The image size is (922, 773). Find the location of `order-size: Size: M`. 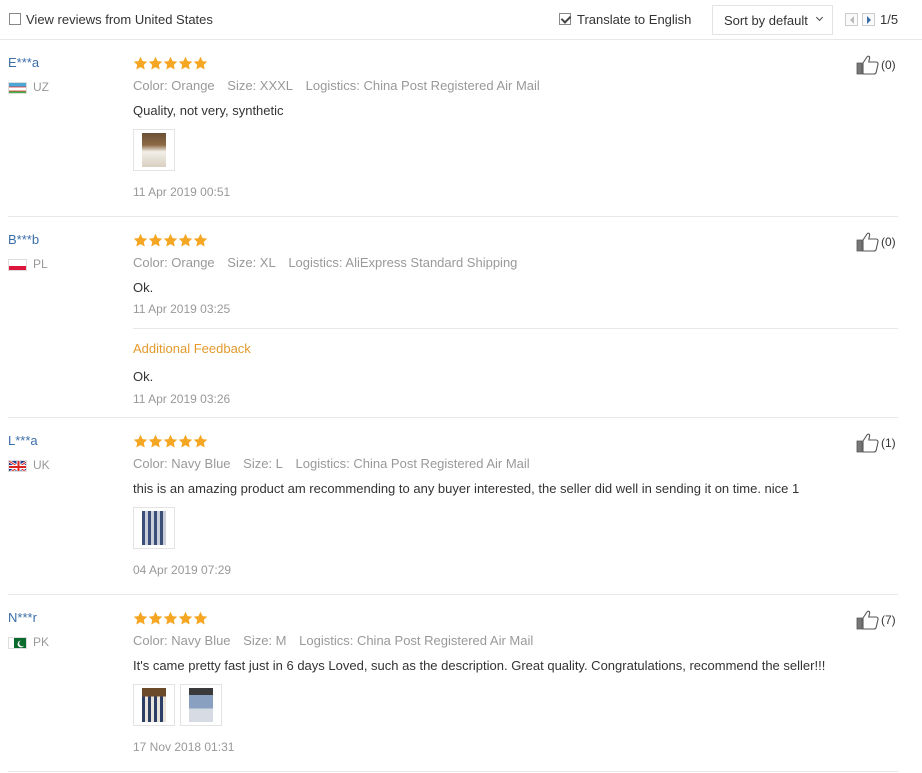

order-size: Size: M is located at coordinates (265, 640).